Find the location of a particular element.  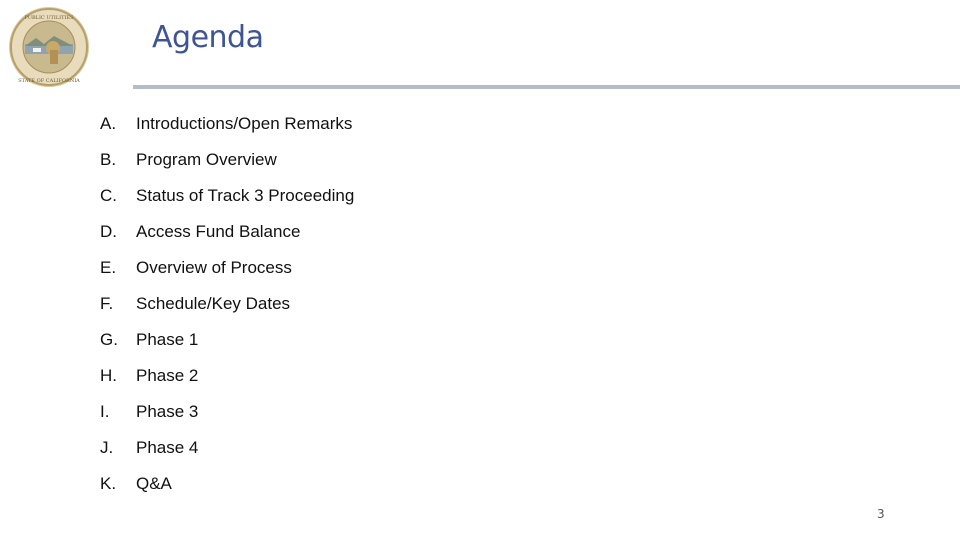

agenda-item-letter: D. is located at coordinates (108, 231).